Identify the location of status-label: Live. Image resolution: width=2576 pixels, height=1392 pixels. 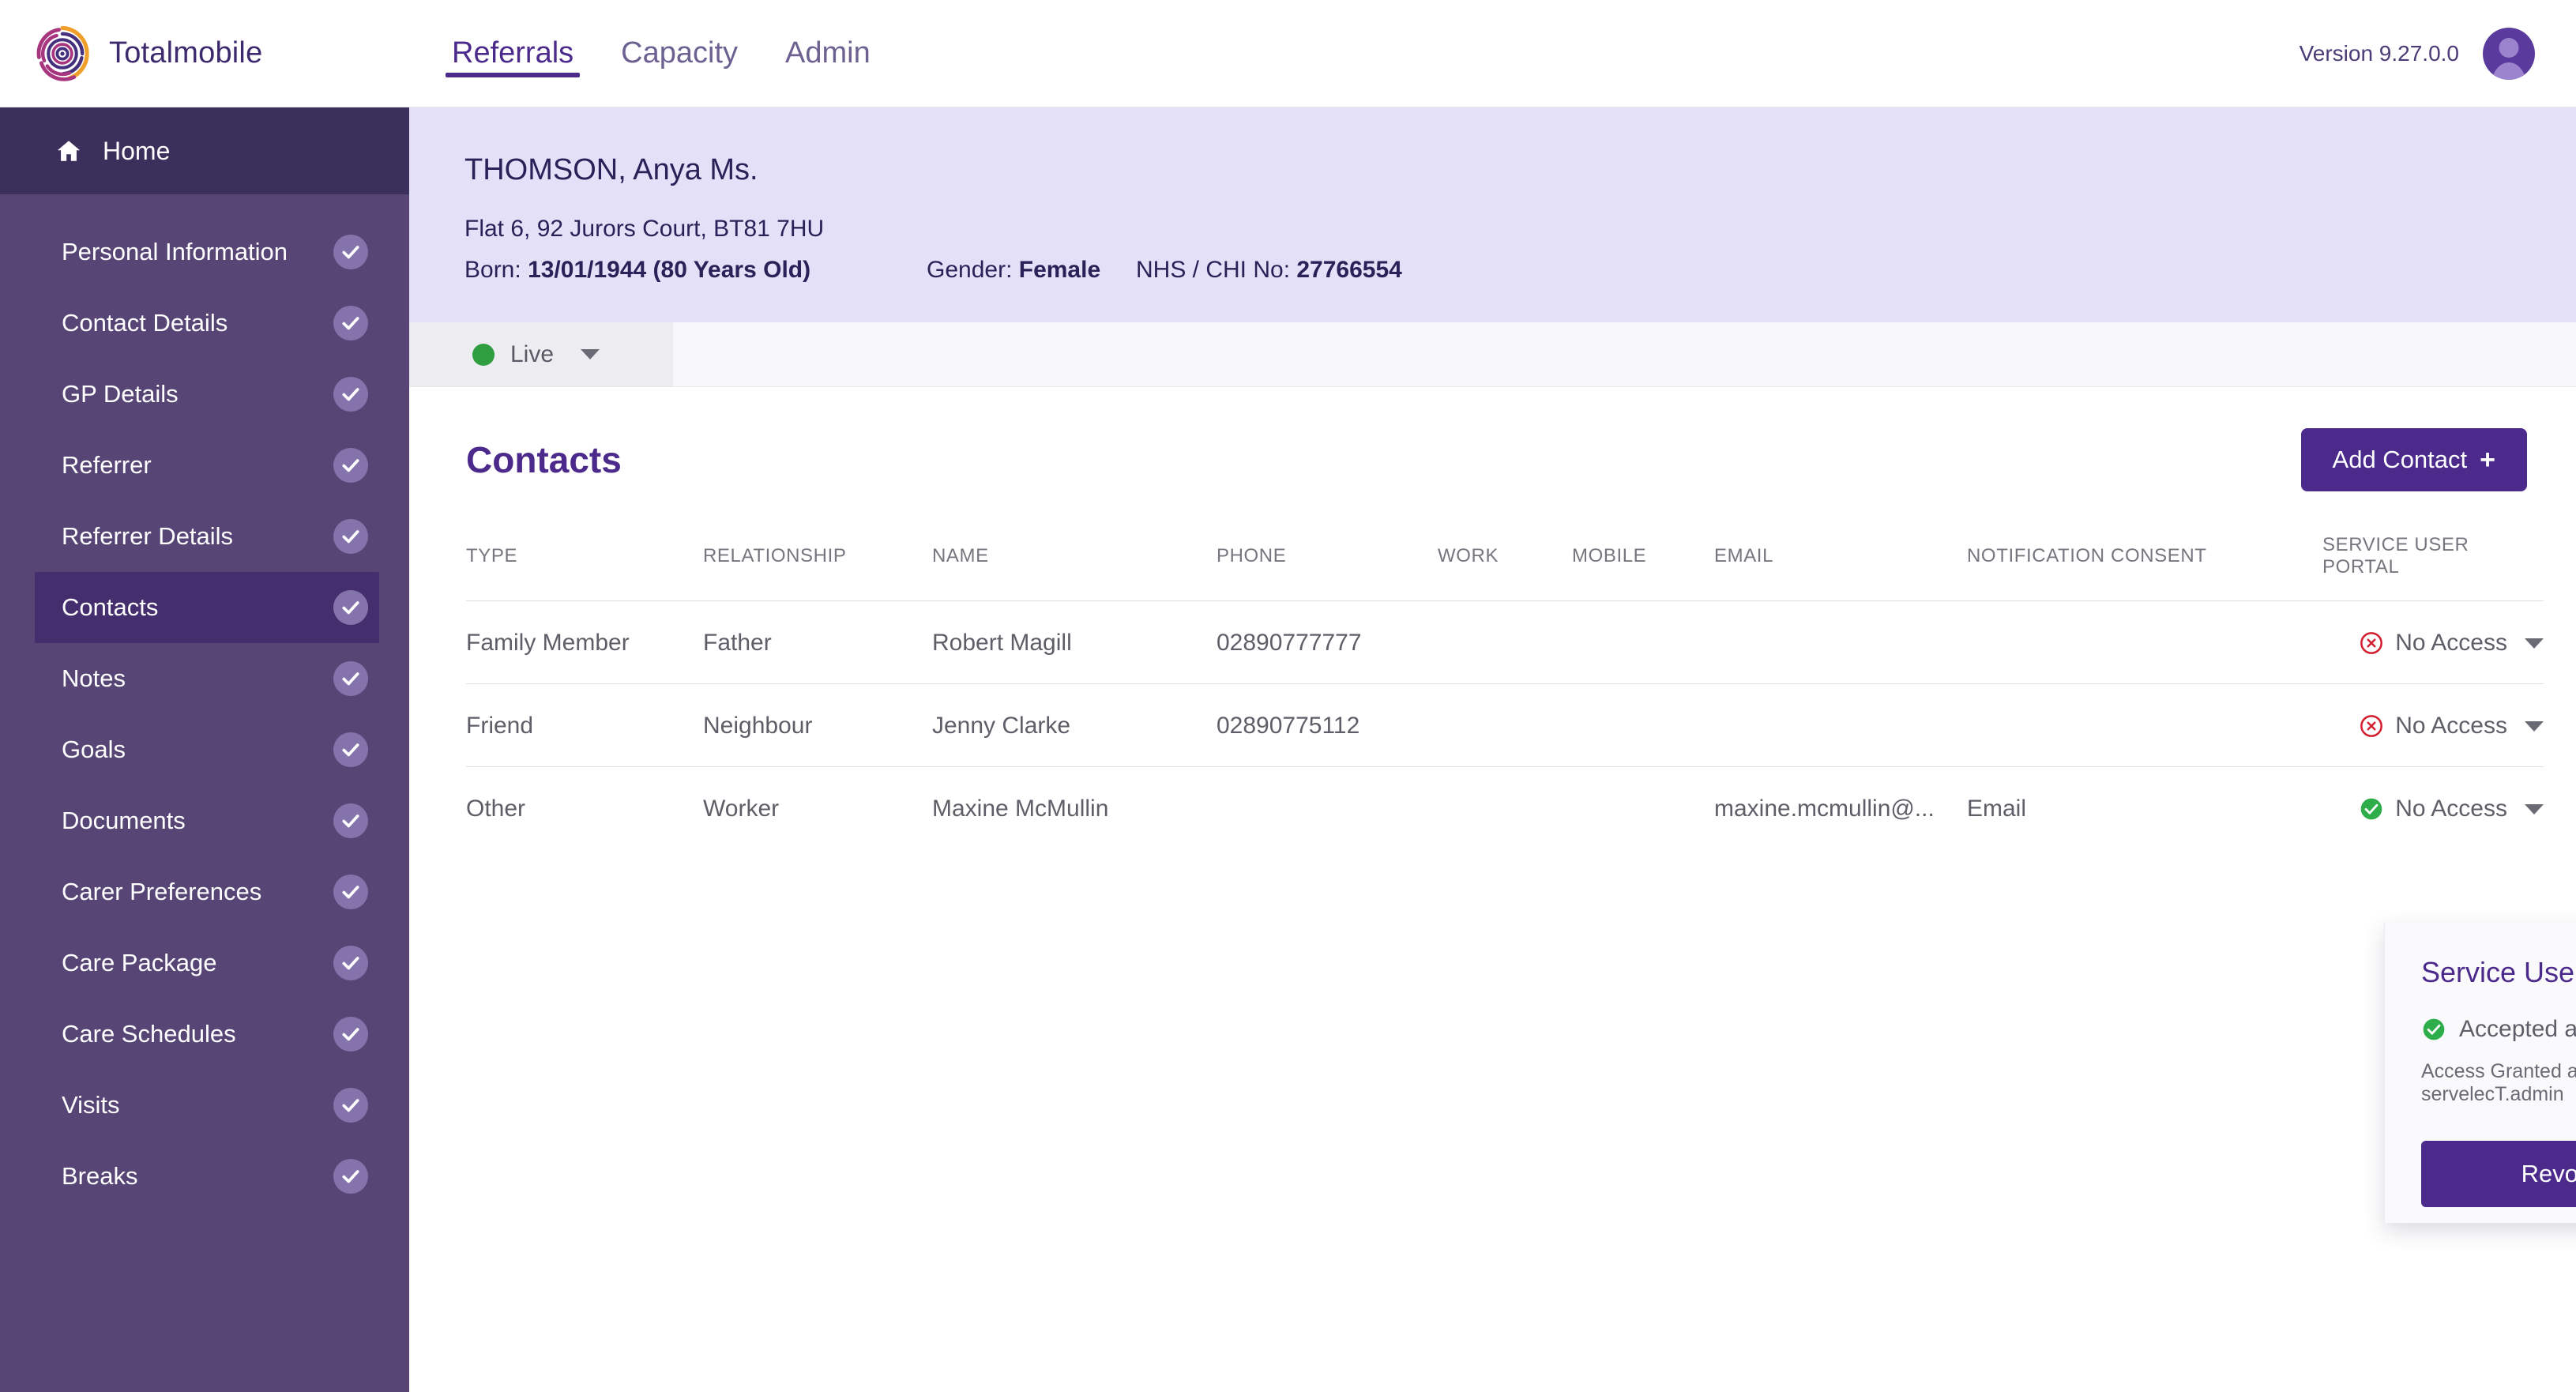
(532, 353).